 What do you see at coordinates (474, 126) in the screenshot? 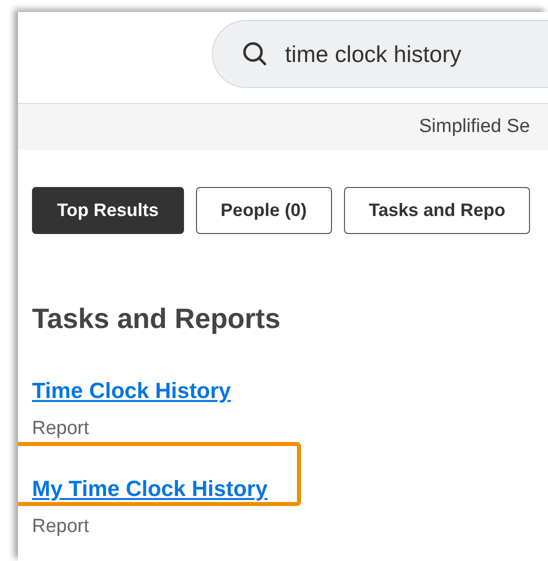
I see `banner-text: Simplified Se` at bounding box center [474, 126].